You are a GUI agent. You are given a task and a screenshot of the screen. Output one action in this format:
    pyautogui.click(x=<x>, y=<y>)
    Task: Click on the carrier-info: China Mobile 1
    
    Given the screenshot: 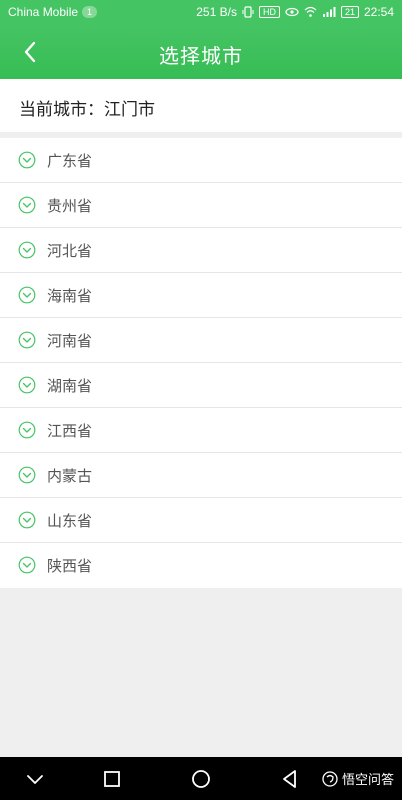 What is the action you would take?
    pyautogui.click(x=53, y=12)
    